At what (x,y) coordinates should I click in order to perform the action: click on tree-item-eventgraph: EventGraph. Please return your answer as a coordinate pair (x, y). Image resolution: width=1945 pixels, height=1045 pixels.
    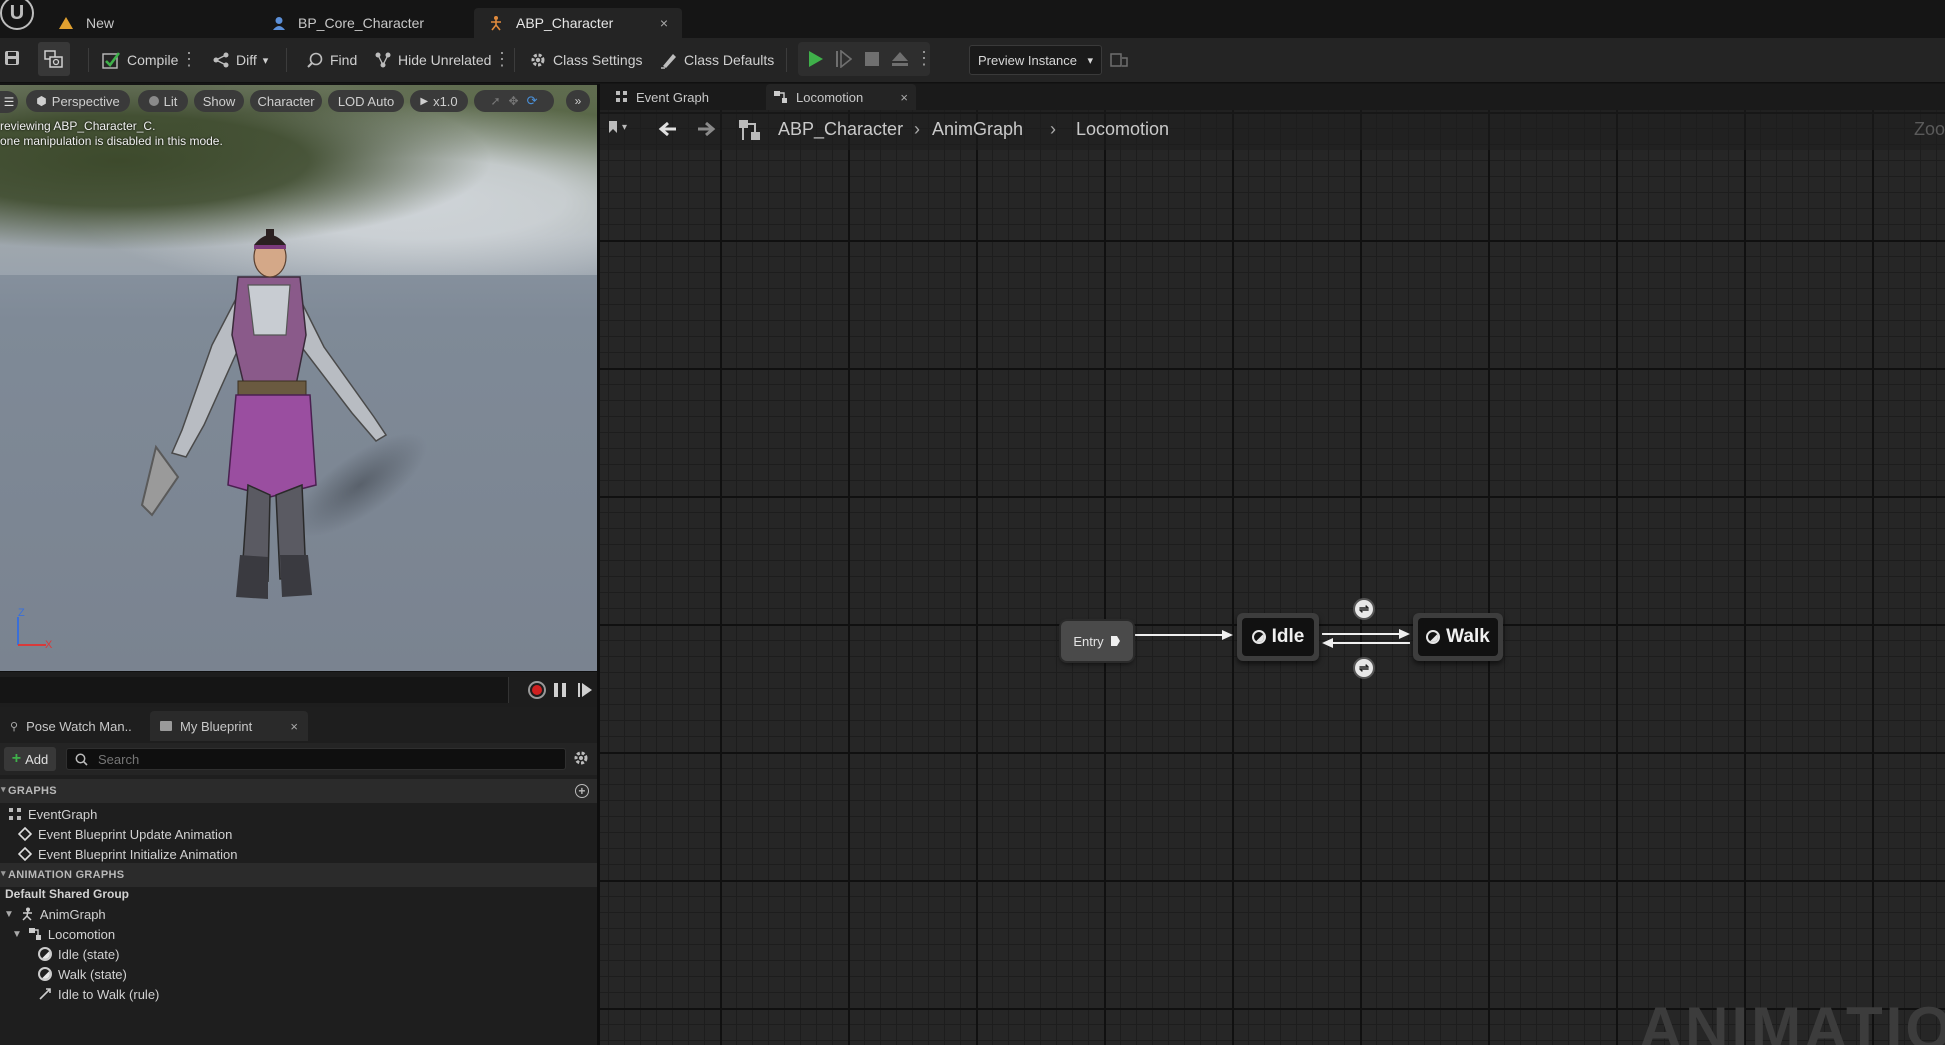
    Looking at the image, I should click on (52, 814).